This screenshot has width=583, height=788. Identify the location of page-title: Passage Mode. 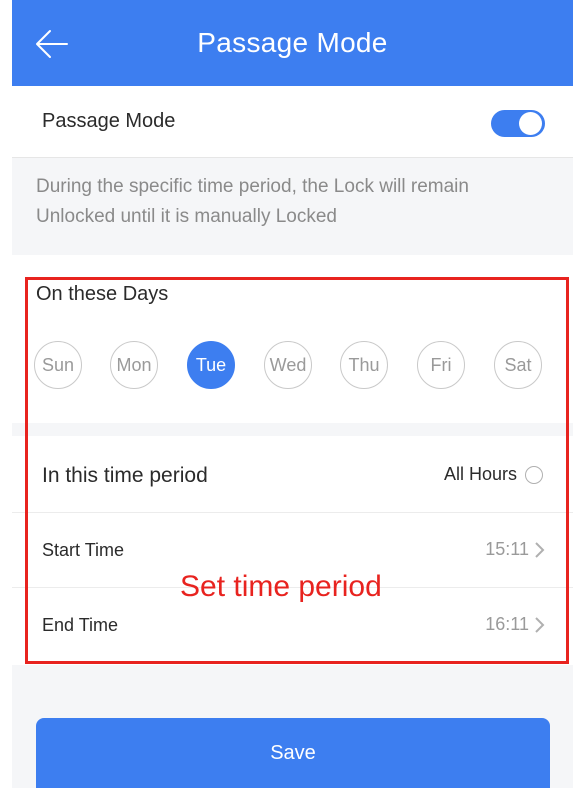
(292, 42).